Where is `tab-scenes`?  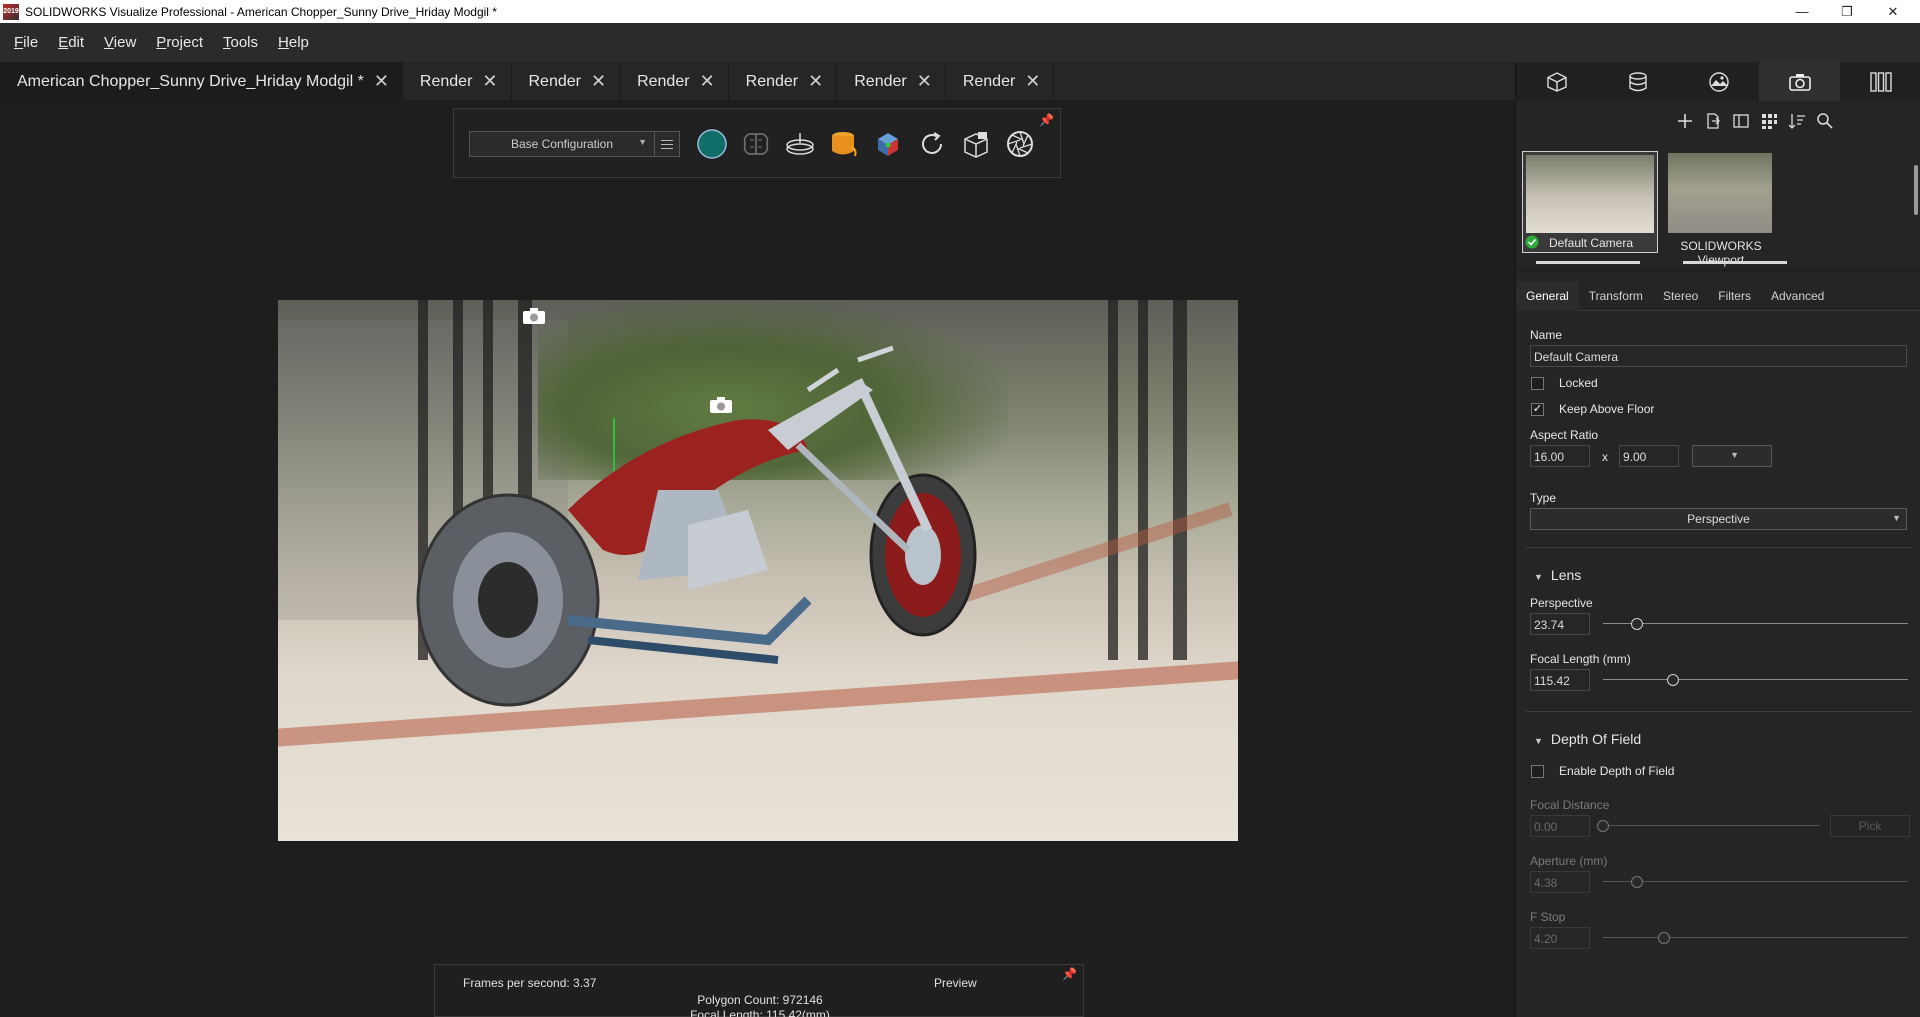
tab-scenes is located at coordinates (1718, 81).